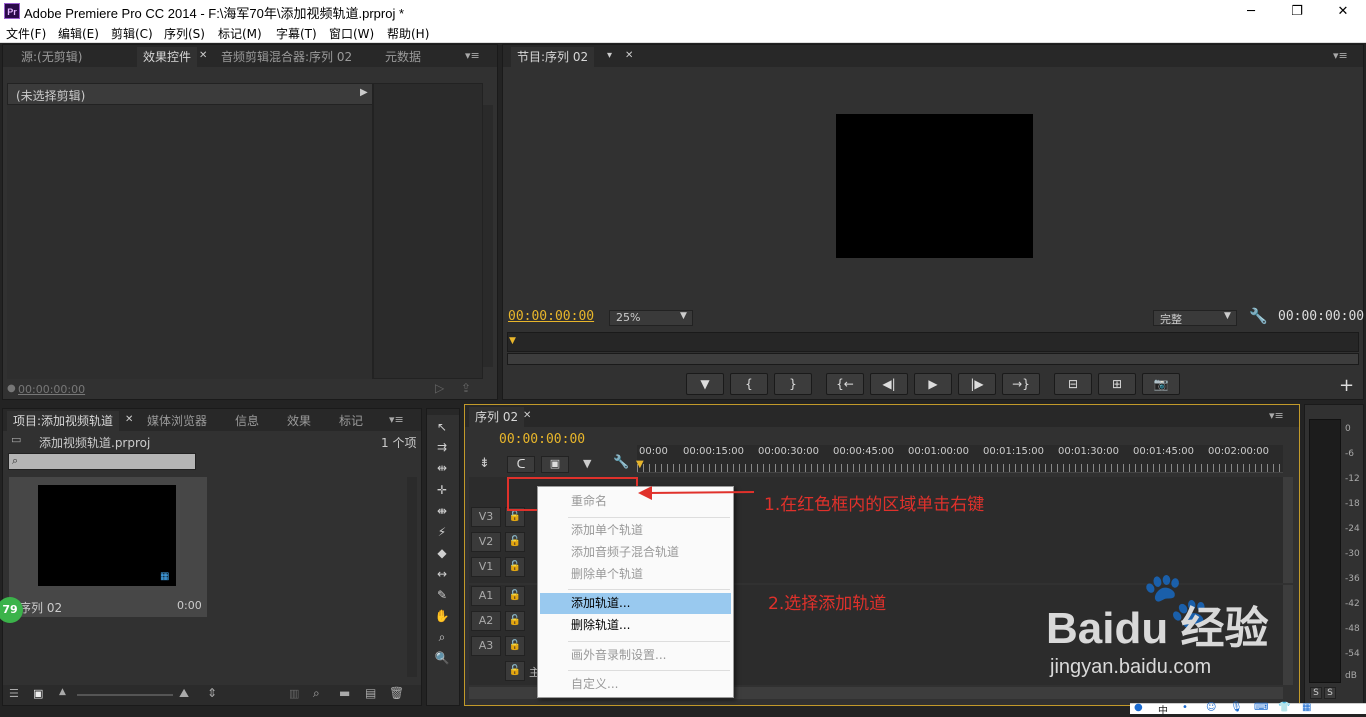  Describe the element at coordinates (497, 417) in the screenshot. I see `tab-sequence: 序列 02` at that location.